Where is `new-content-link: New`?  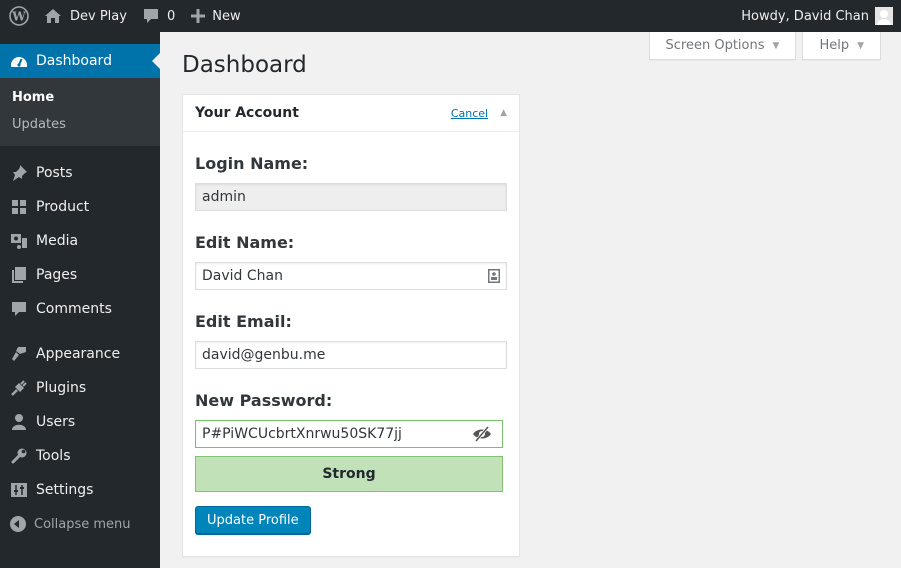 new-content-link: New is located at coordinates (215, 16).